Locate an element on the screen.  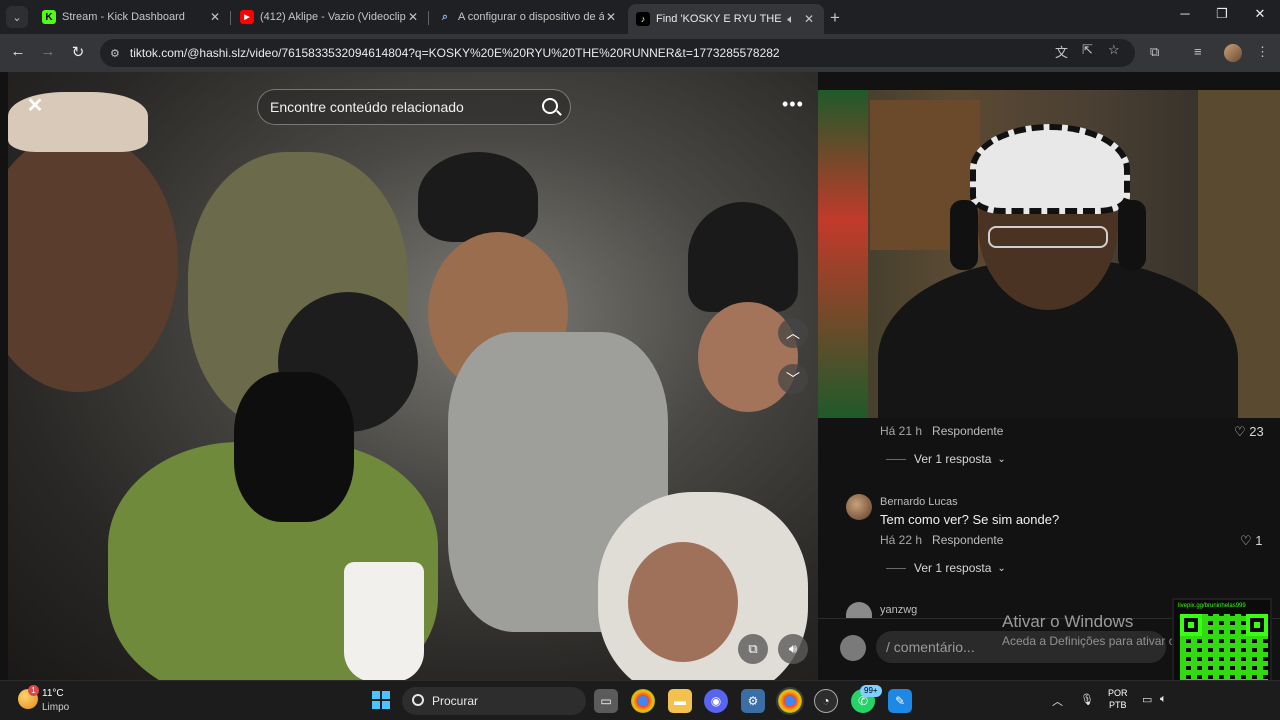
paint-app-icon: ✎ is located at coordinates (900, 701).